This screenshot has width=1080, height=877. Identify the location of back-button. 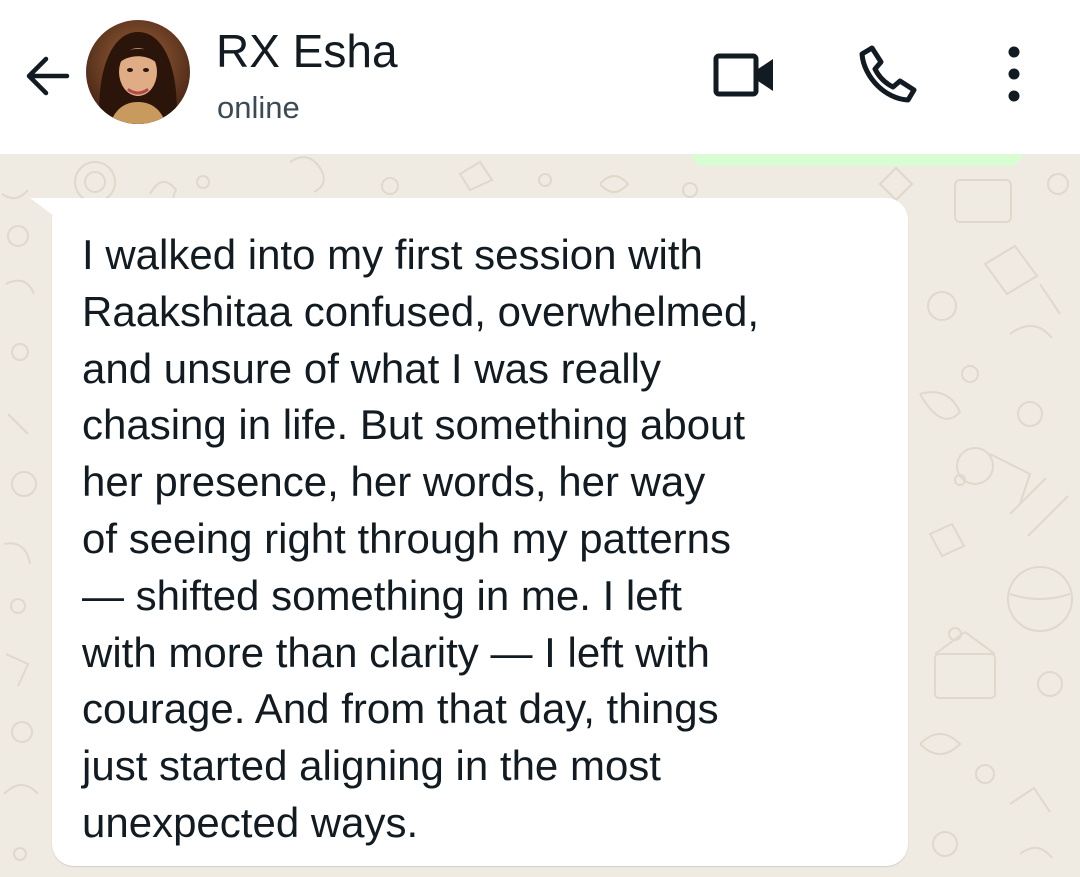
(48, 76).